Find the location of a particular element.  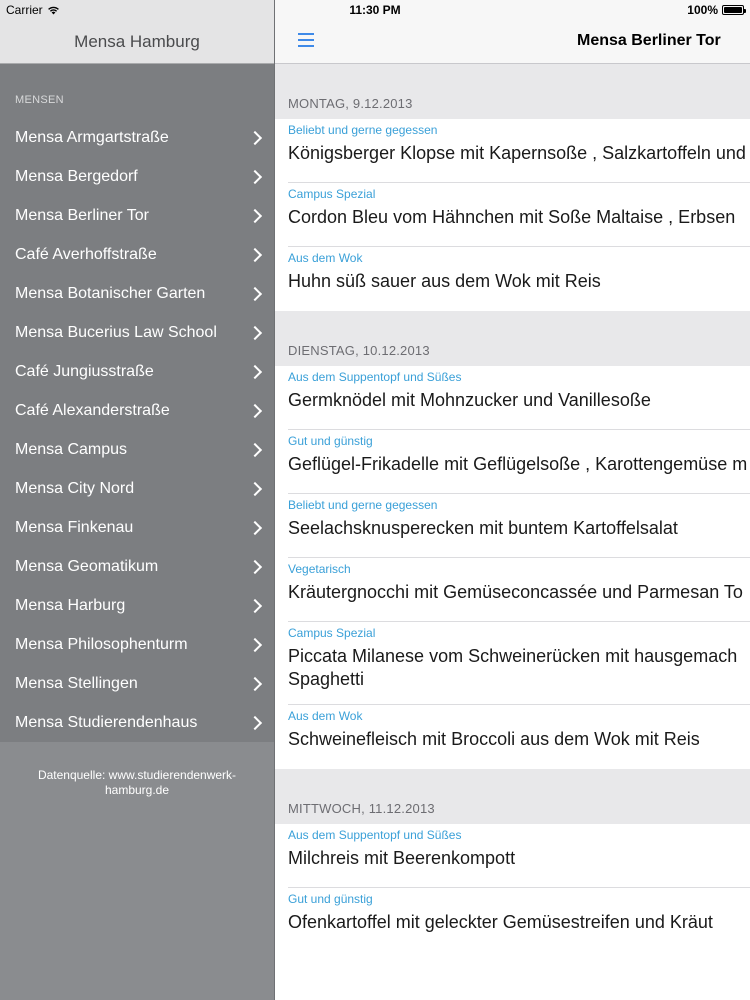

sidebar-item-label: Mensa Bucerius Law School is located at coordinates (116, 332).